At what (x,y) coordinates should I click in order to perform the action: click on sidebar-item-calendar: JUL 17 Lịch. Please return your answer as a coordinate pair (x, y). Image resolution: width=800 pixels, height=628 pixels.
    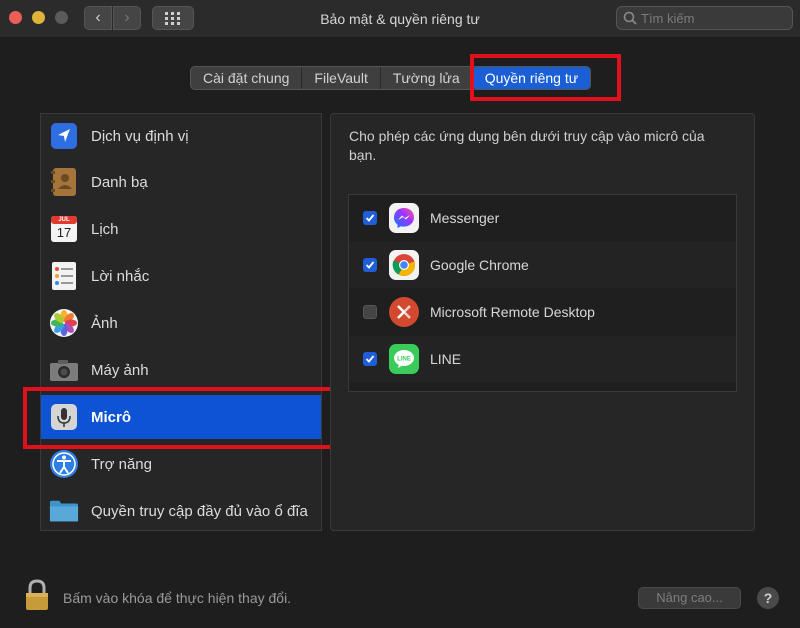
    Looking at the image, I should click on (181, 229).